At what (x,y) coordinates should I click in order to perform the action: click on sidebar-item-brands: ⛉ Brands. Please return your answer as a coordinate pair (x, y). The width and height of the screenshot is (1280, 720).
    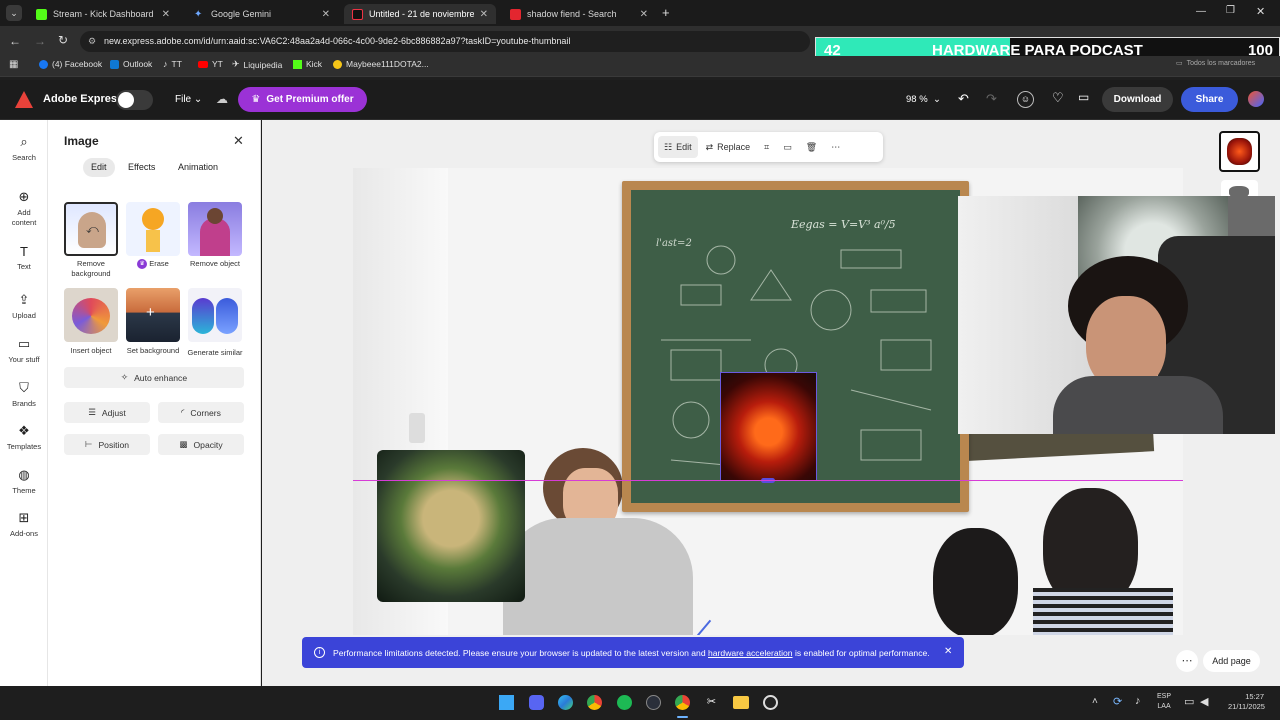
    Looking at the image, I should click on (24, 394).